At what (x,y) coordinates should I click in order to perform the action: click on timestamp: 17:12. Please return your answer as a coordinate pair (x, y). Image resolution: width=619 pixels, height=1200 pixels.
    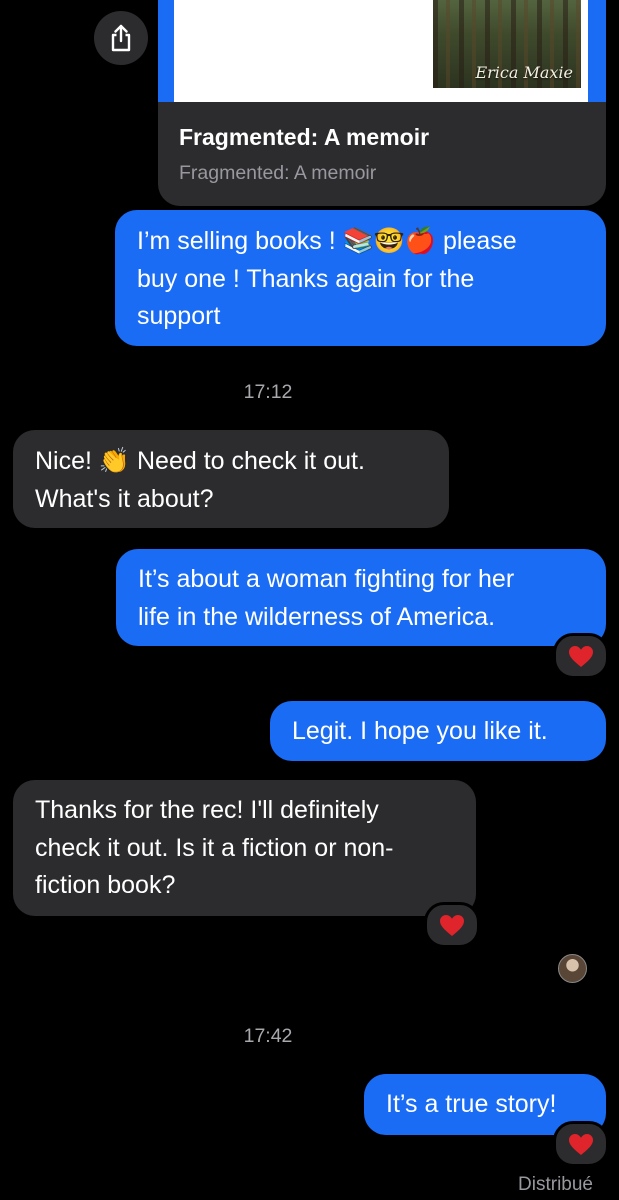
    Looking at the image, I should click on (268, 392).